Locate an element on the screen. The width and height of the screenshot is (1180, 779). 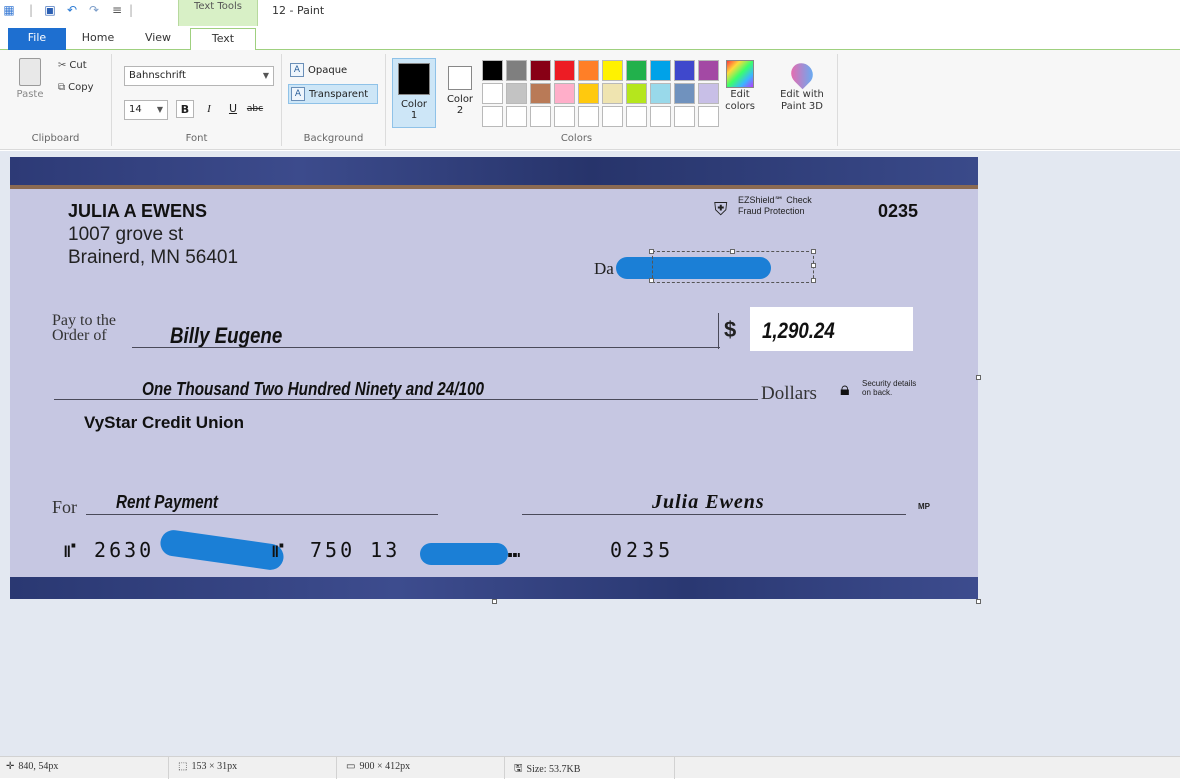
opaque-icon: A is located at coordinates (297, 70).